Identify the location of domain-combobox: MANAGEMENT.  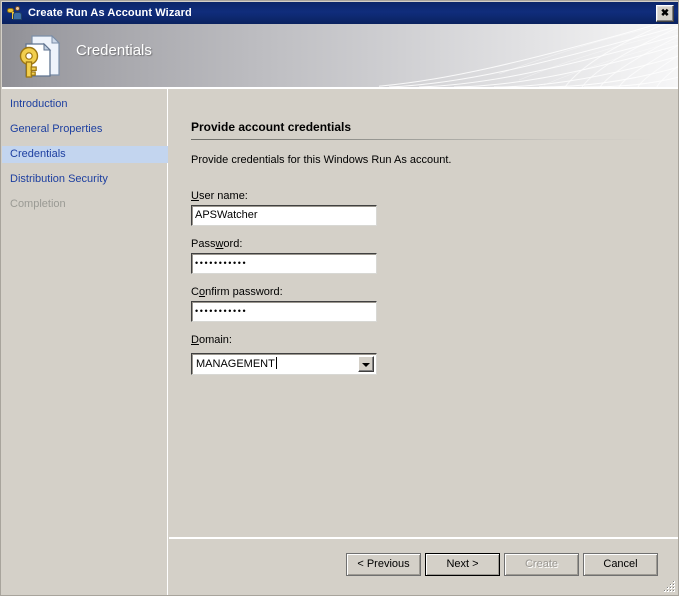
(284, 364).